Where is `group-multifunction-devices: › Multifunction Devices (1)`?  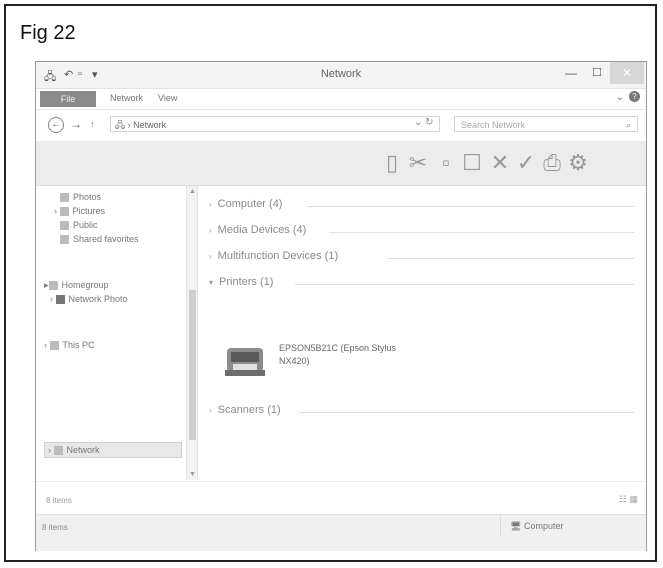
group-multifunction-devices: › Multifunction Devices (1) is located at coordinates (273, 256).